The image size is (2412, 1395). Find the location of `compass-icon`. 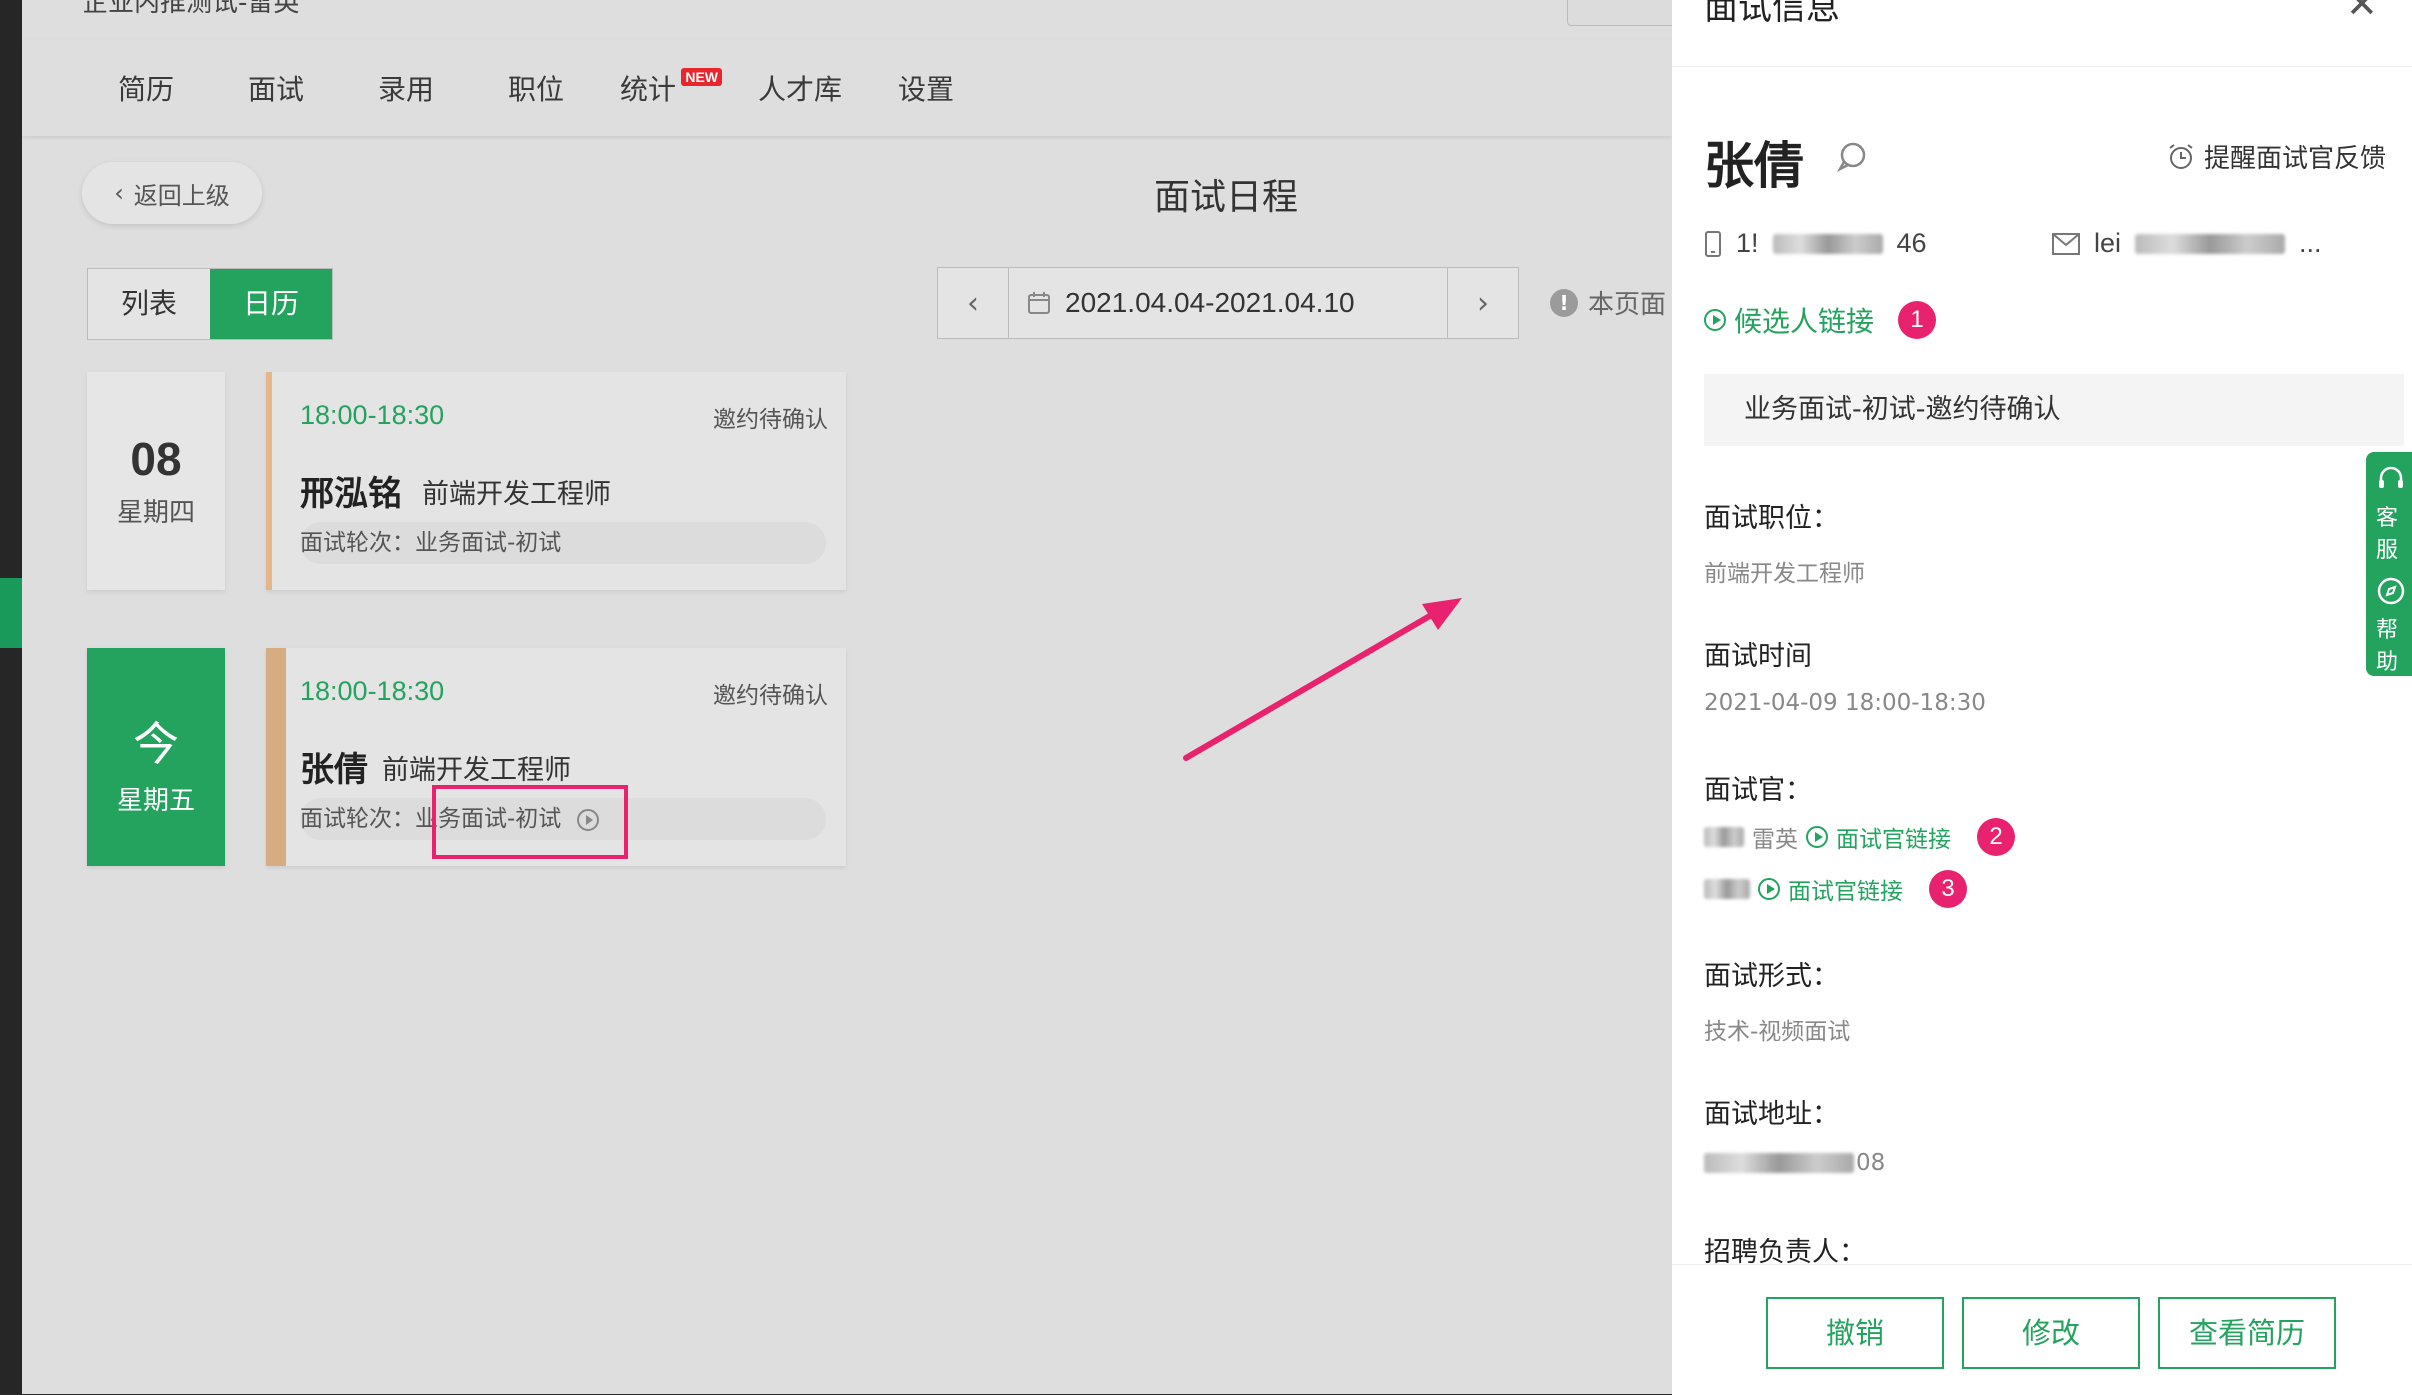

compass-icon is located at coordinates (2391, 591).